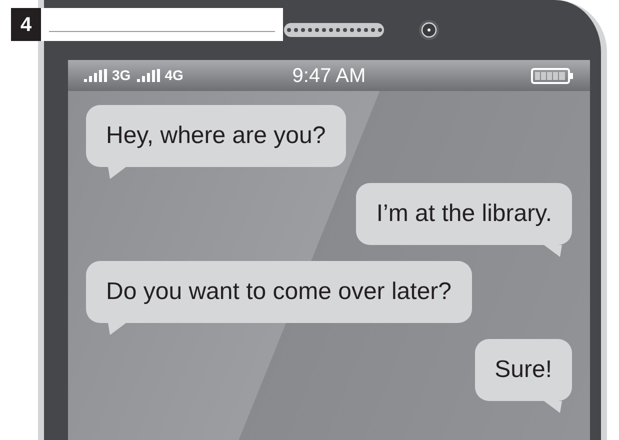  What do you see at coordinates (334, 30) in the screenshot?
I see `speaker-grille-icon` at bounding box center [334, 30].